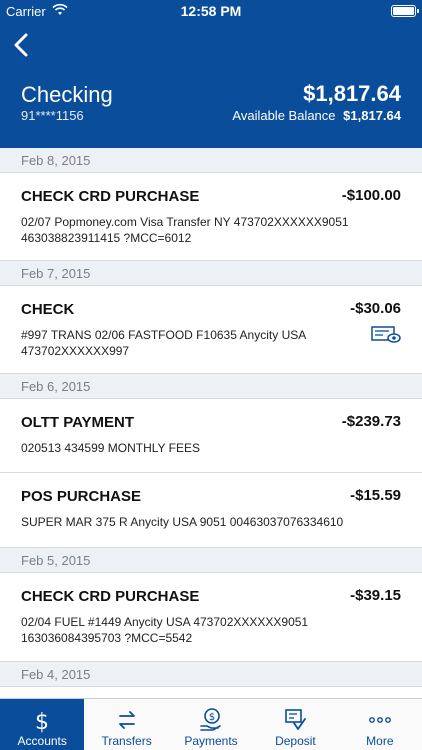  Describe the element at coordinates (386, 335) in the screenshot. I see `check-image-icon` at that location.